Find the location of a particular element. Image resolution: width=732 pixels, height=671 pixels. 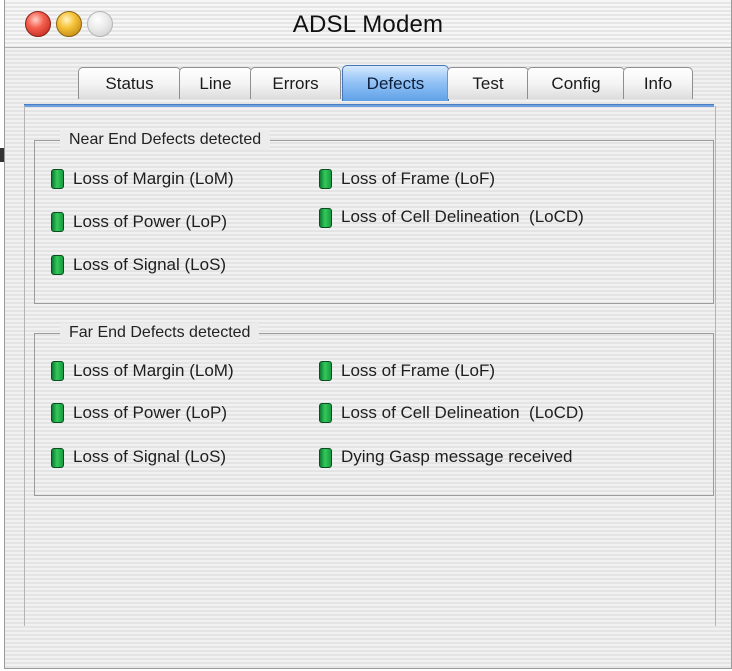

title-bar: ADSL Modem is located at coordinates (368, 24).